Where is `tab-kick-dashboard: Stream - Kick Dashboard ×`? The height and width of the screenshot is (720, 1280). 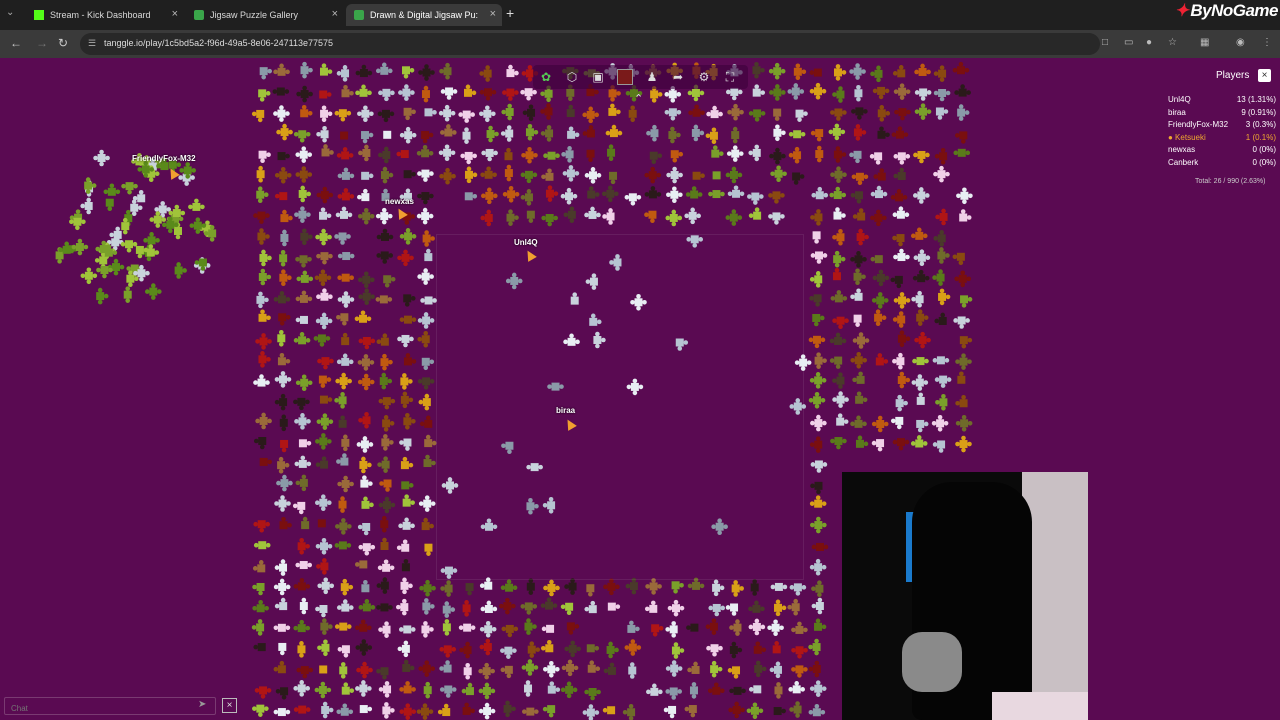
tab-kick-dashboard: Stream - Kick Dashboard × is located at coordinates (105, 15).